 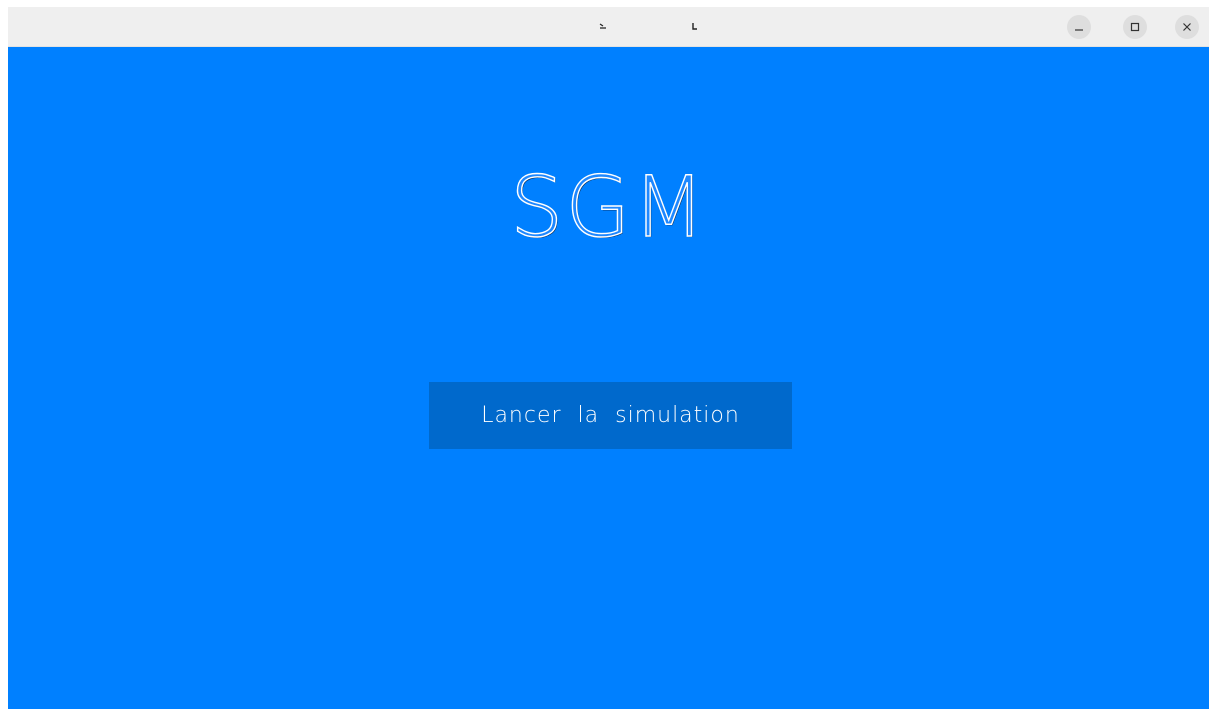 I want to click on launch-simulation-label: Lancer la simulation, so click(x=610, y=415).